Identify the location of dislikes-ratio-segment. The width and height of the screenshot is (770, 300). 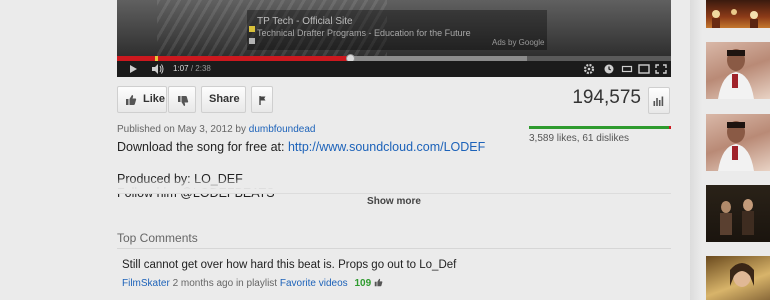
(669, 127).